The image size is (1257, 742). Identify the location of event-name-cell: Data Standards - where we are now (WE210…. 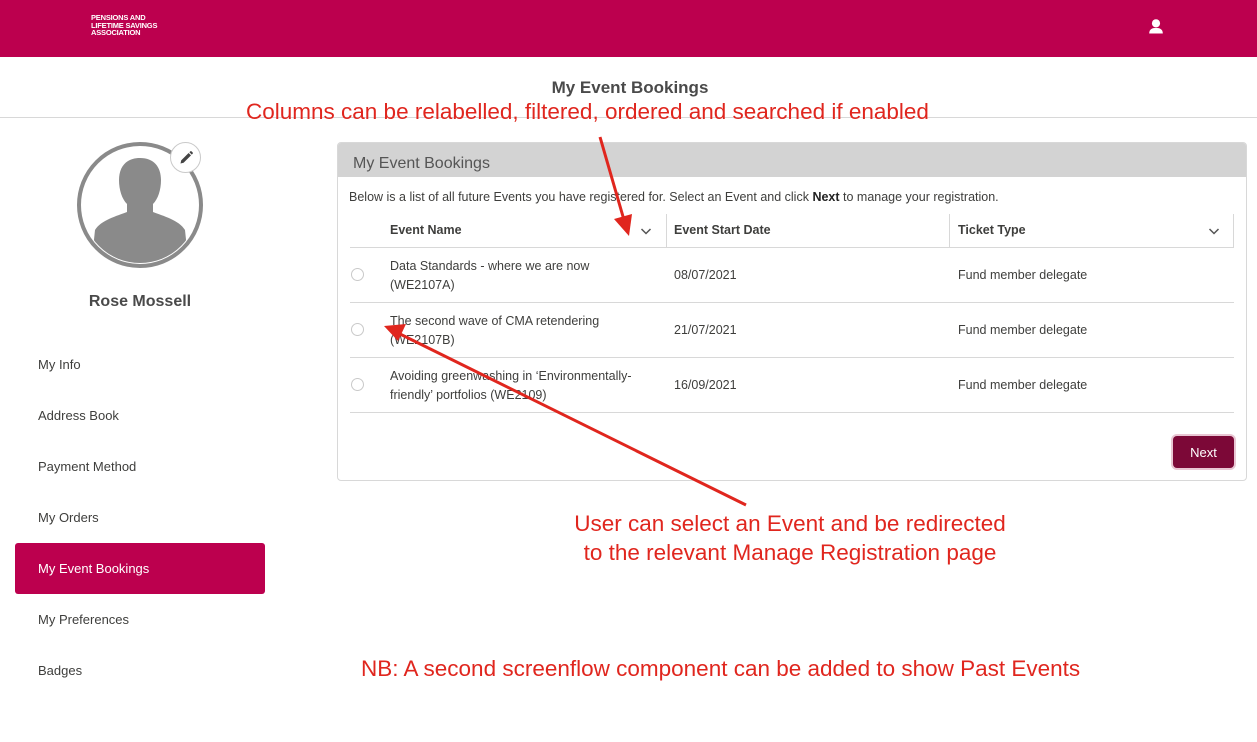
(520, 276).